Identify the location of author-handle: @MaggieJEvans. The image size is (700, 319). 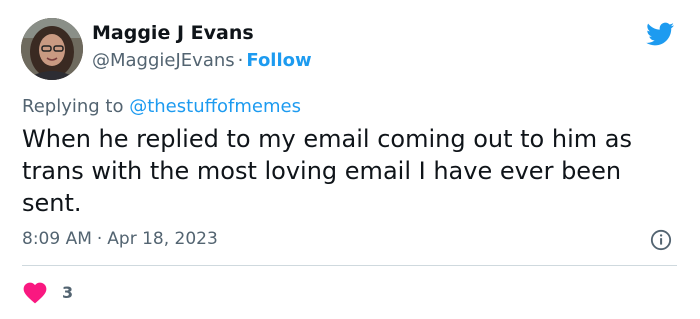
(163, 60).